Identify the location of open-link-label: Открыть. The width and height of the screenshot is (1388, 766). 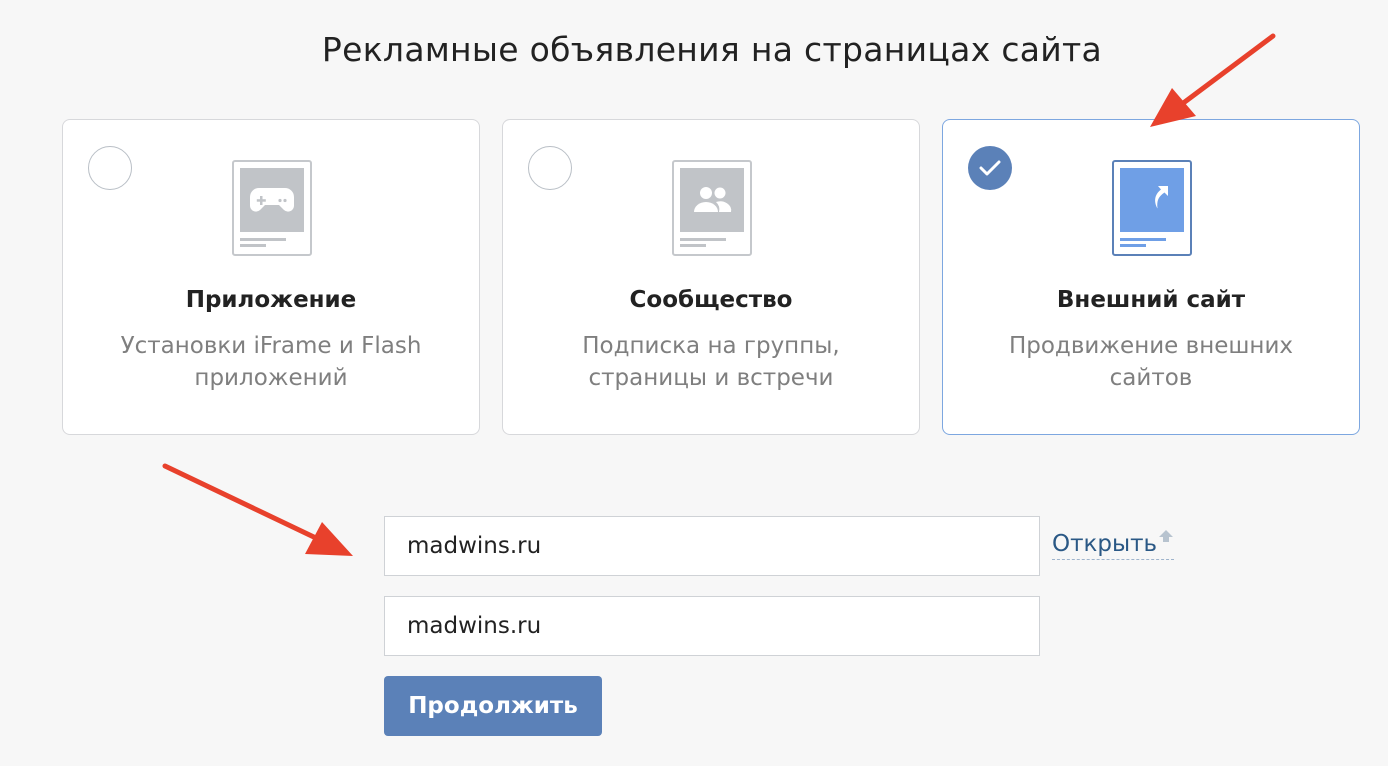
(1105, 544).